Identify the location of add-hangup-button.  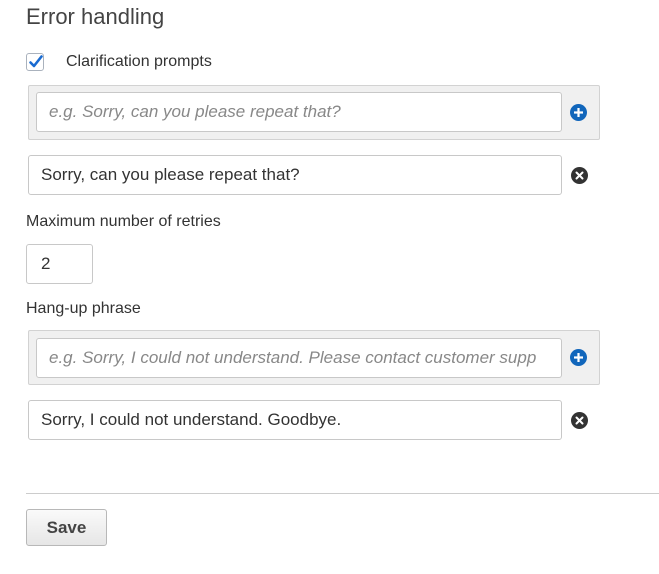
(578, 357).